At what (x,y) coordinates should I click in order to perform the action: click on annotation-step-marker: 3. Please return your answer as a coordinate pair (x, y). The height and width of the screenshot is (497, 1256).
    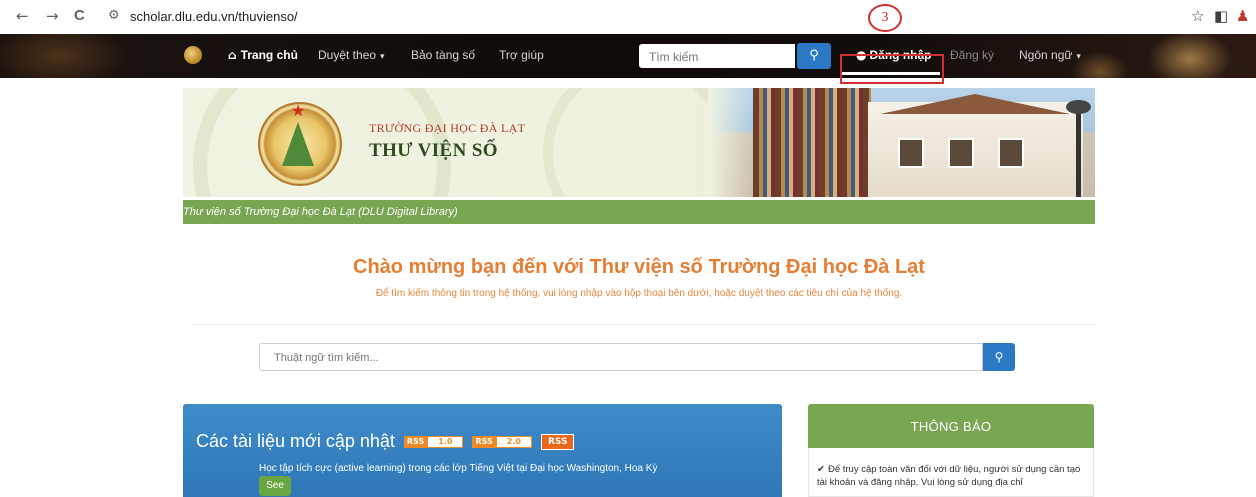
    Looking at the image, I should click on (885, 18).